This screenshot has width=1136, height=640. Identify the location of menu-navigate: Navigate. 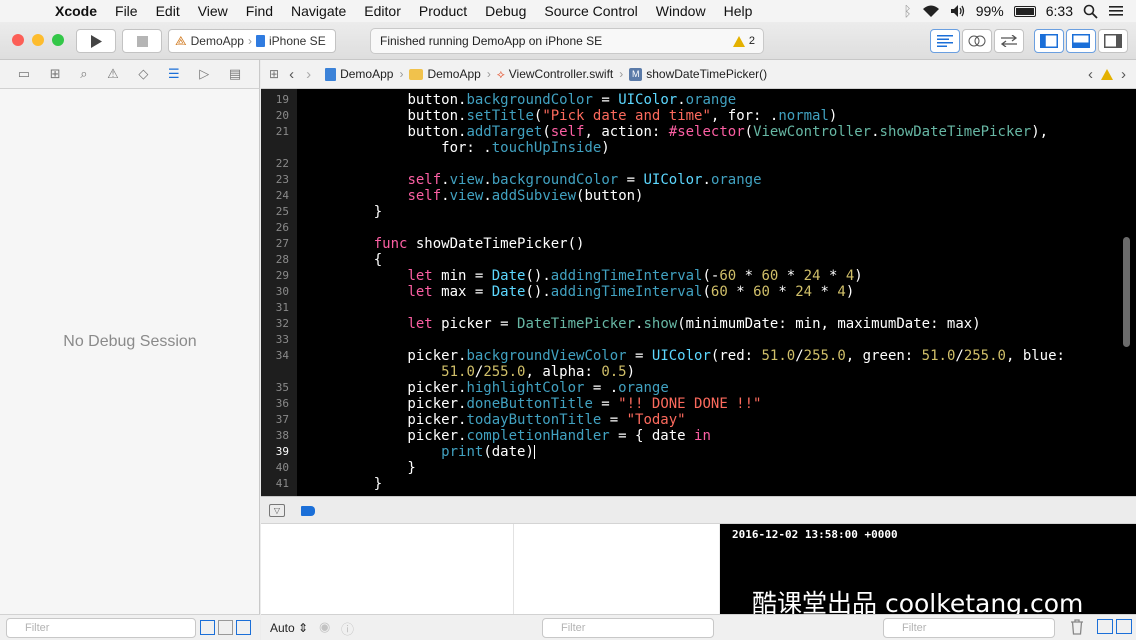
(318, 11).